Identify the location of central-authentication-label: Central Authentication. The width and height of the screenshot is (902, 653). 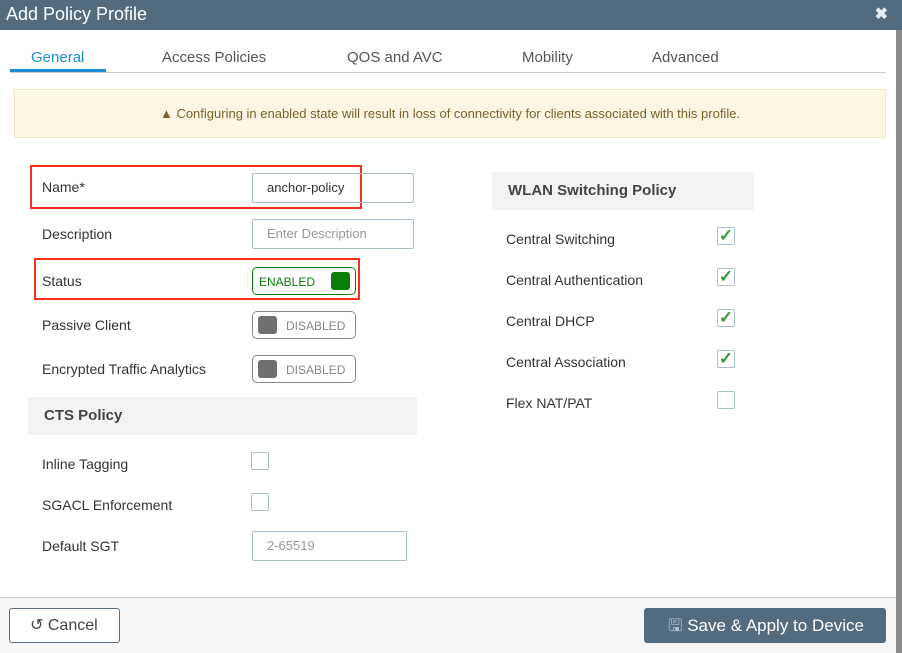
(574, 280).